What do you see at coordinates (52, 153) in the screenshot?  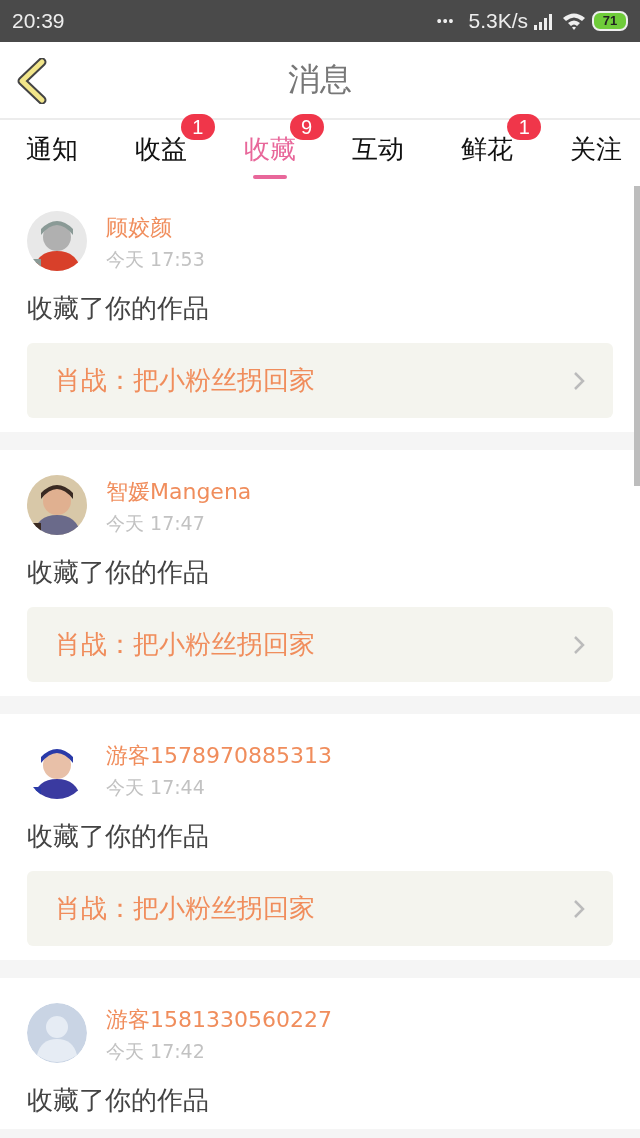 I see `tab: 通知` at bounding box center [52, 153].